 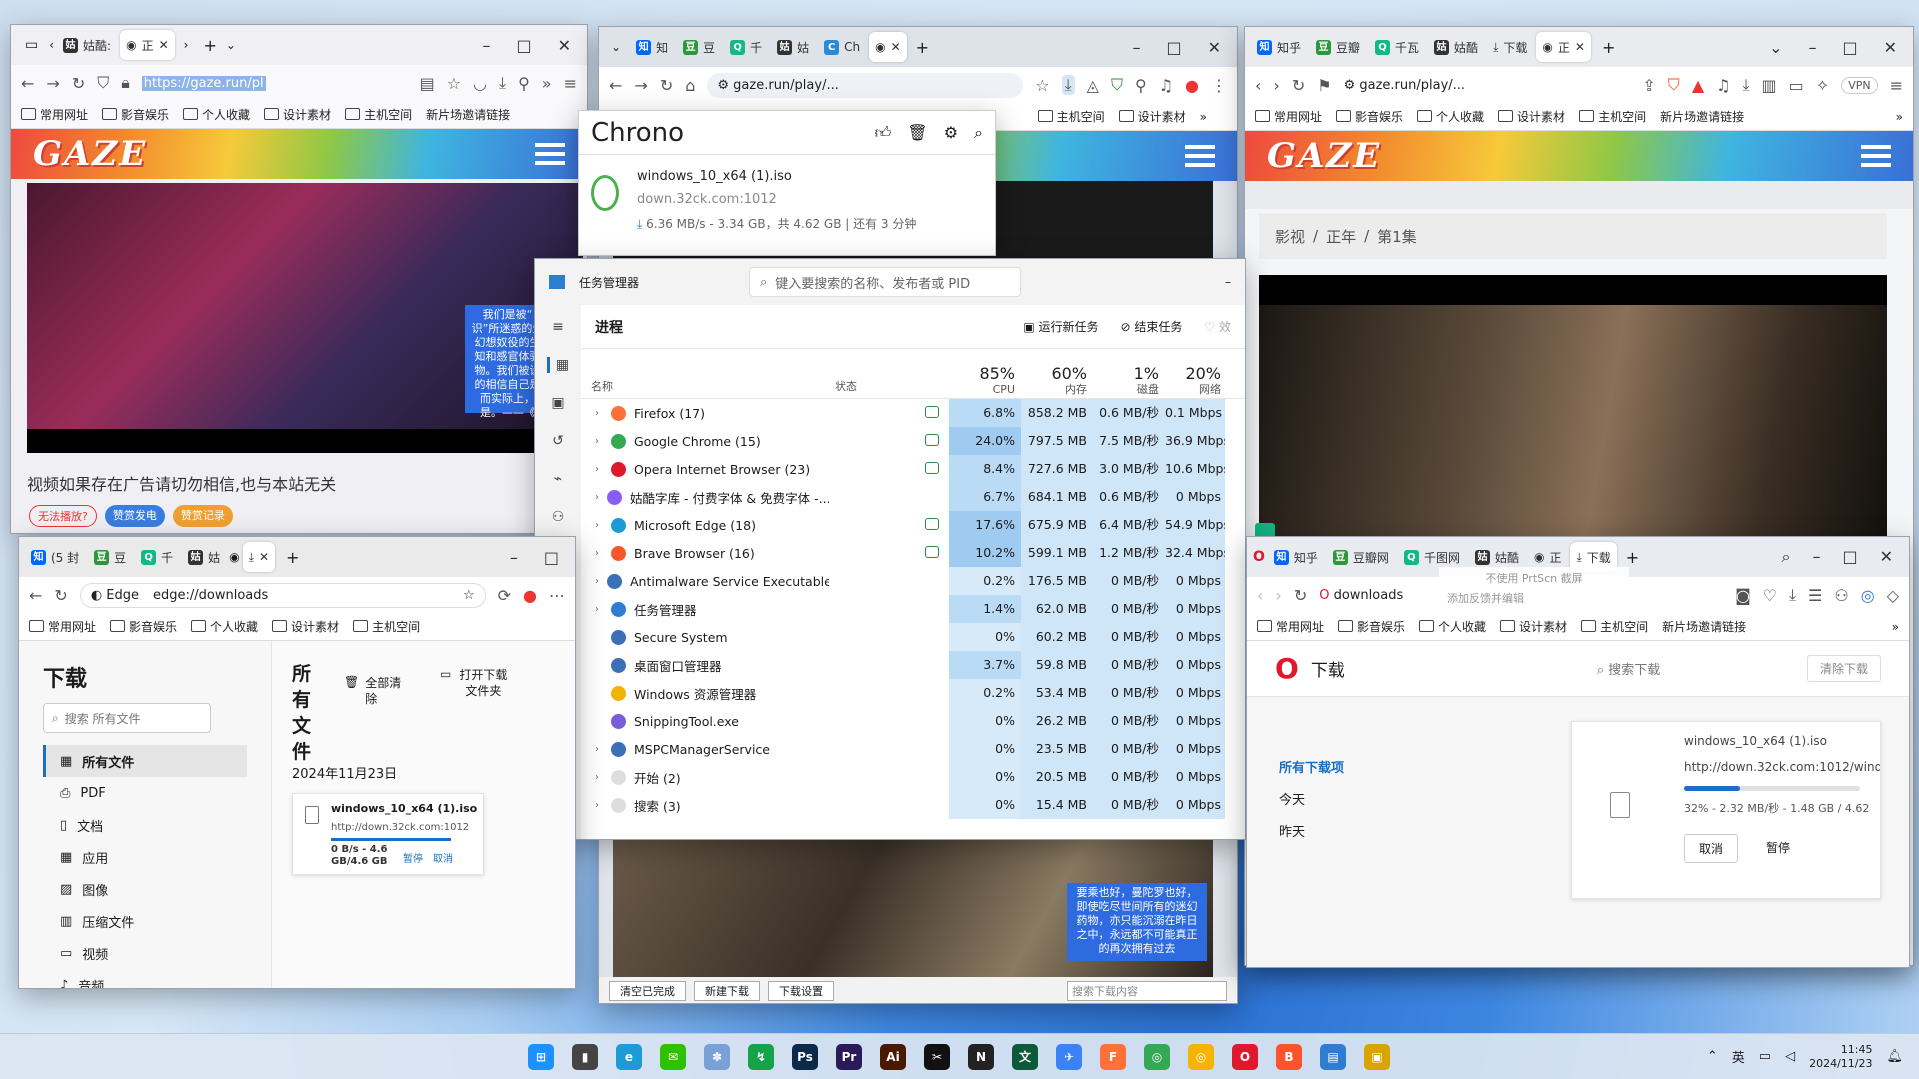 I want to click on bookmark-folder: 影音娱乐, so click(x=1371, y=626).